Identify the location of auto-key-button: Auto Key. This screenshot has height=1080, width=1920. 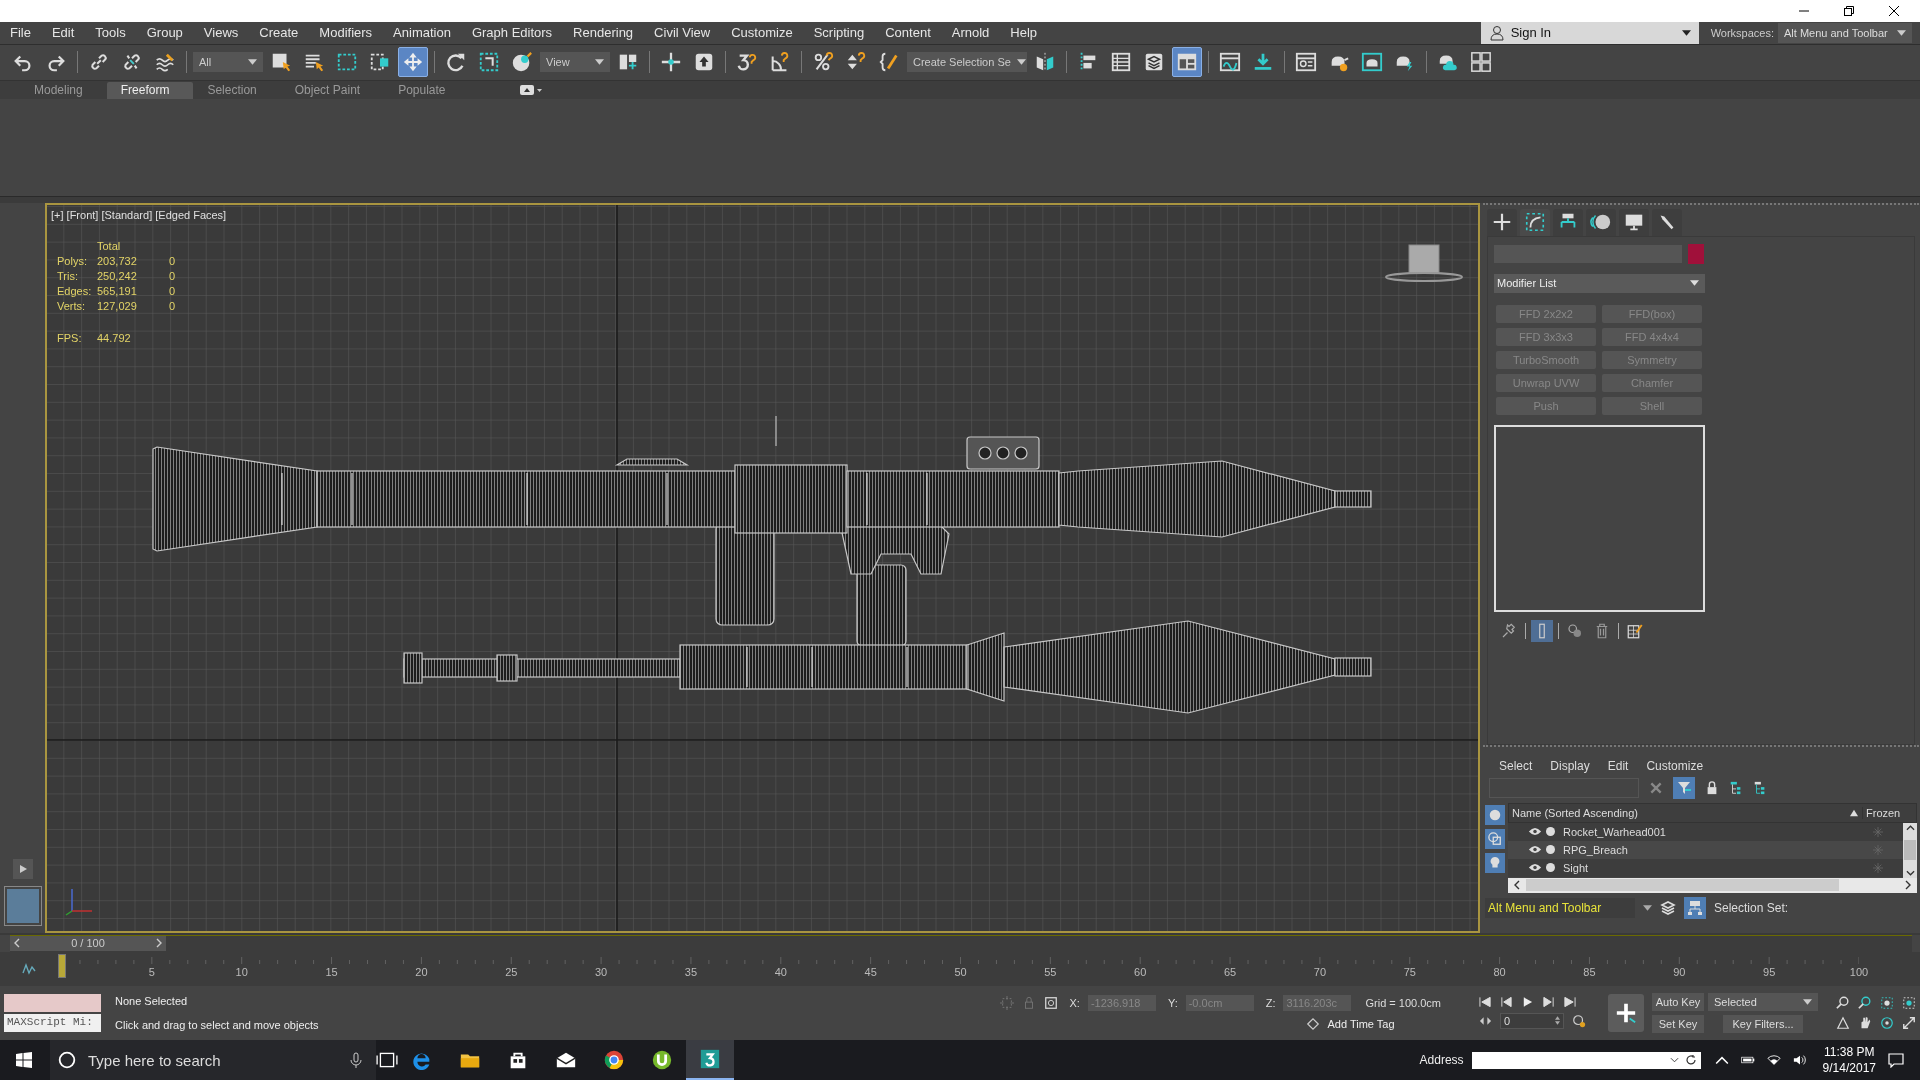
(1678, 1001).